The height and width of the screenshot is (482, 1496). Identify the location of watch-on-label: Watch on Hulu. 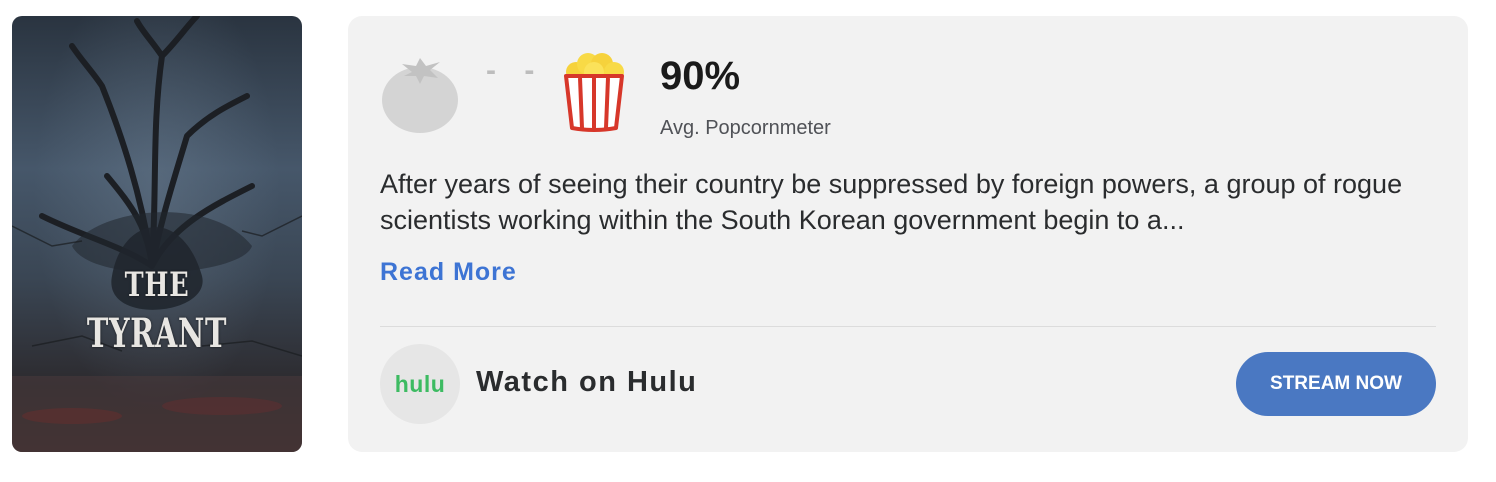
(587, 382).